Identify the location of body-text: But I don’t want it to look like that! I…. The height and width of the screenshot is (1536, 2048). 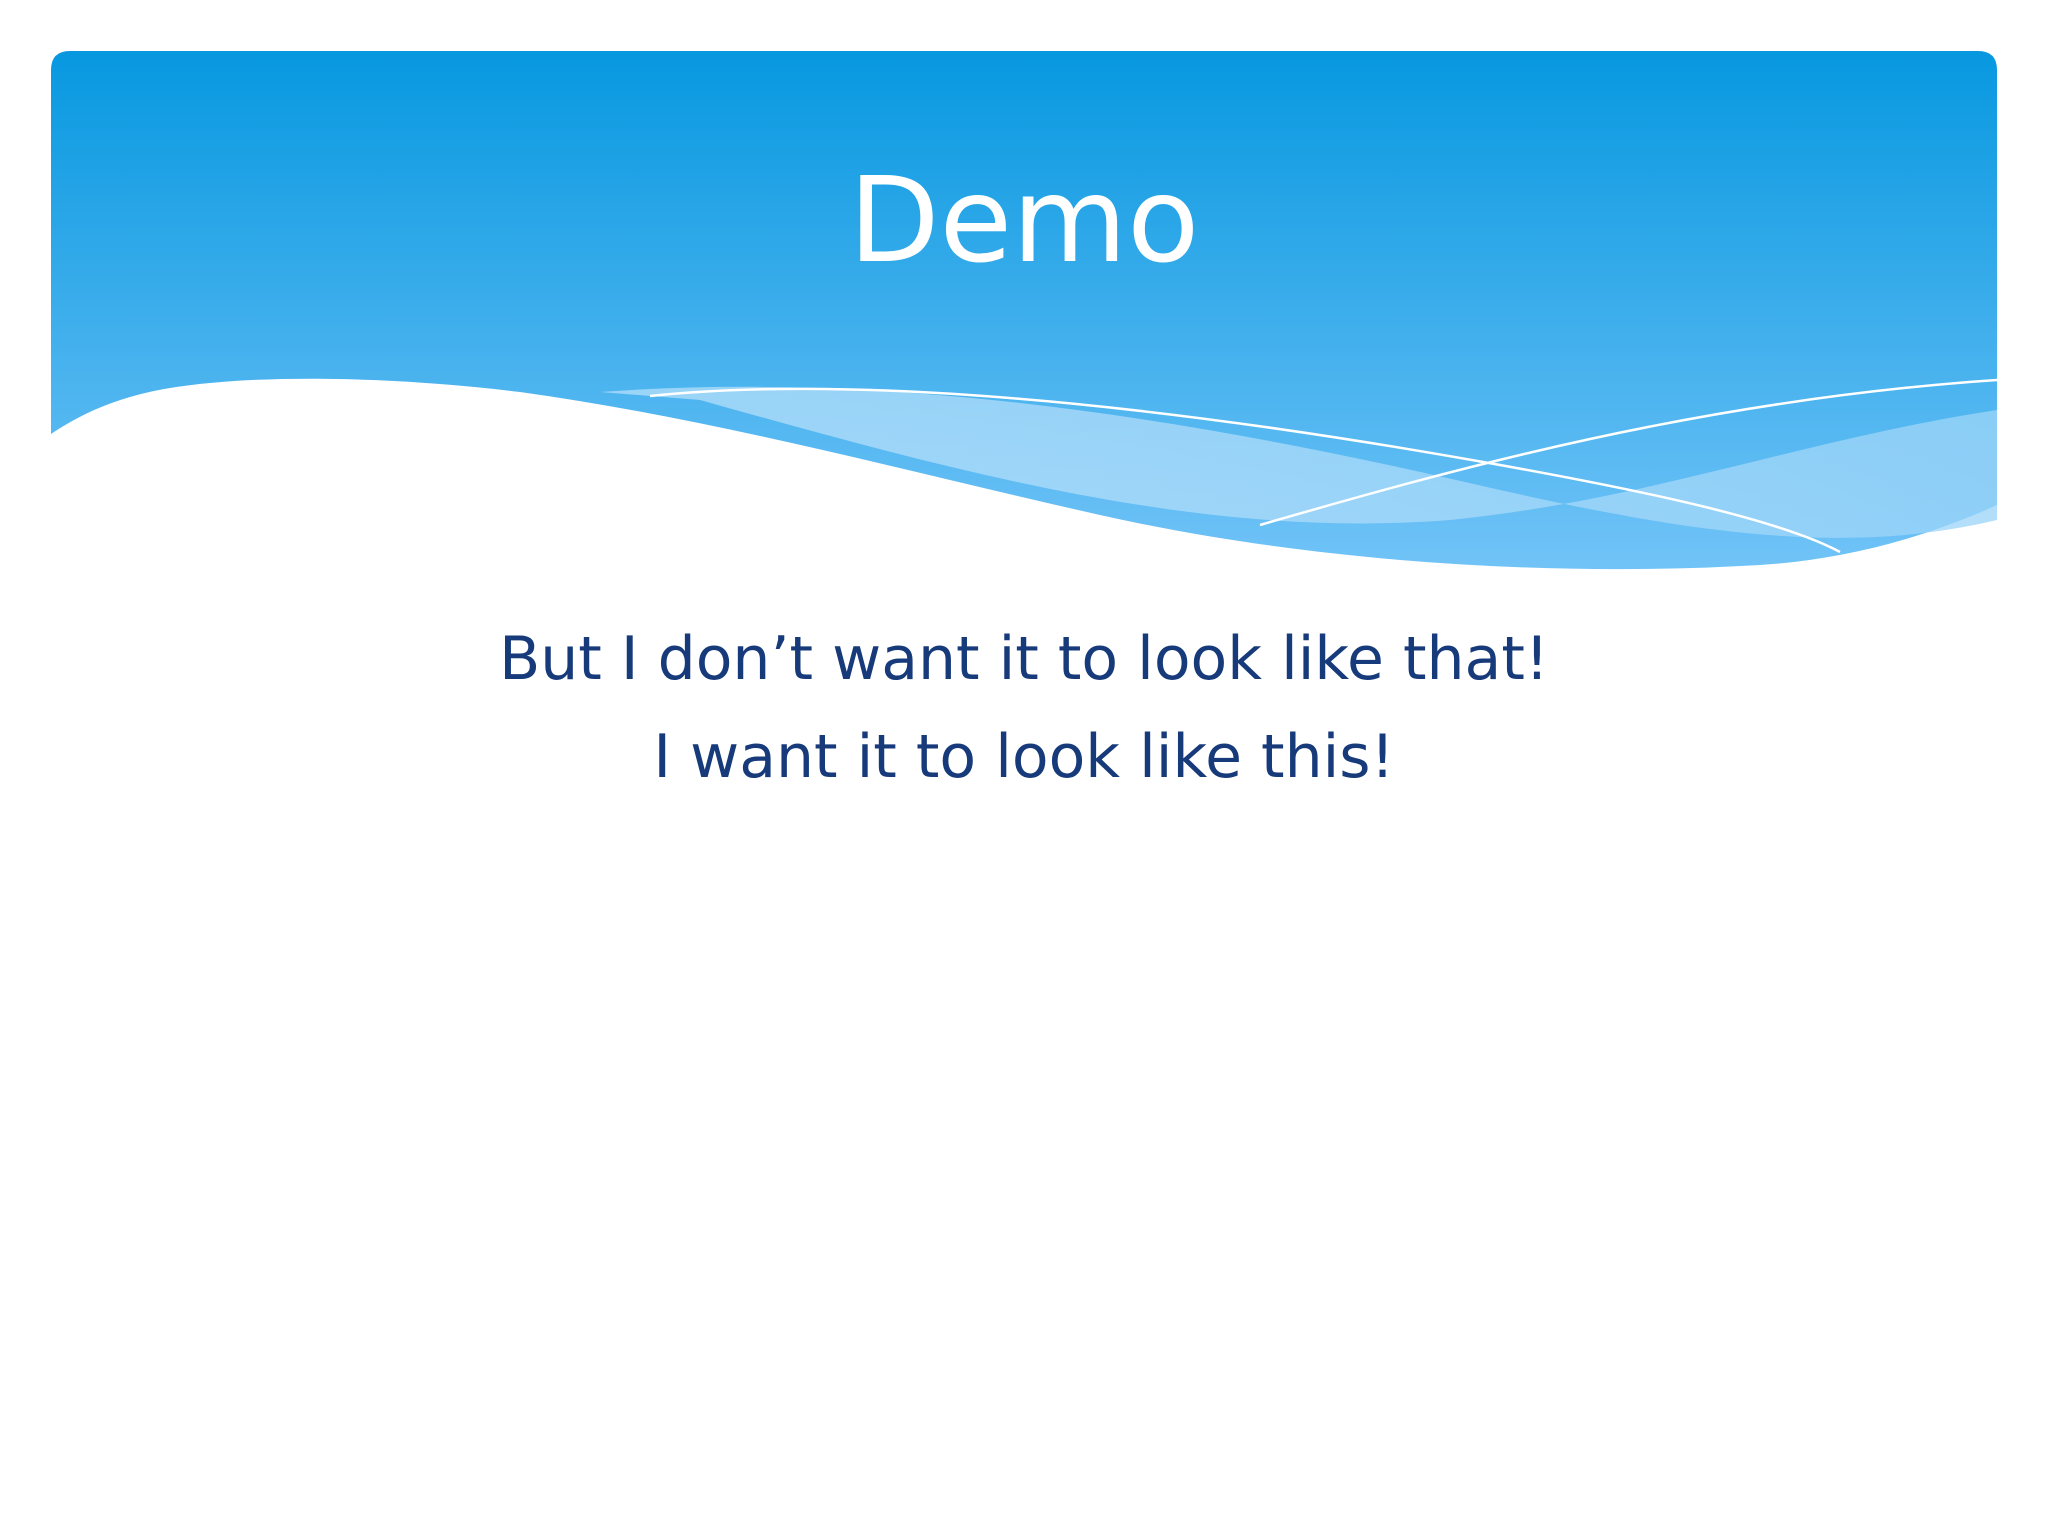
(1024, 708).